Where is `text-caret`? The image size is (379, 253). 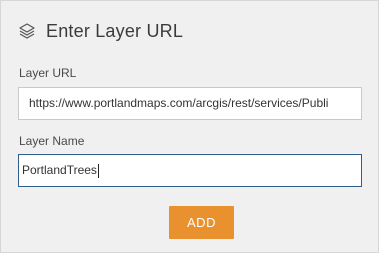 text-caret is located at coordinates (98, 170).